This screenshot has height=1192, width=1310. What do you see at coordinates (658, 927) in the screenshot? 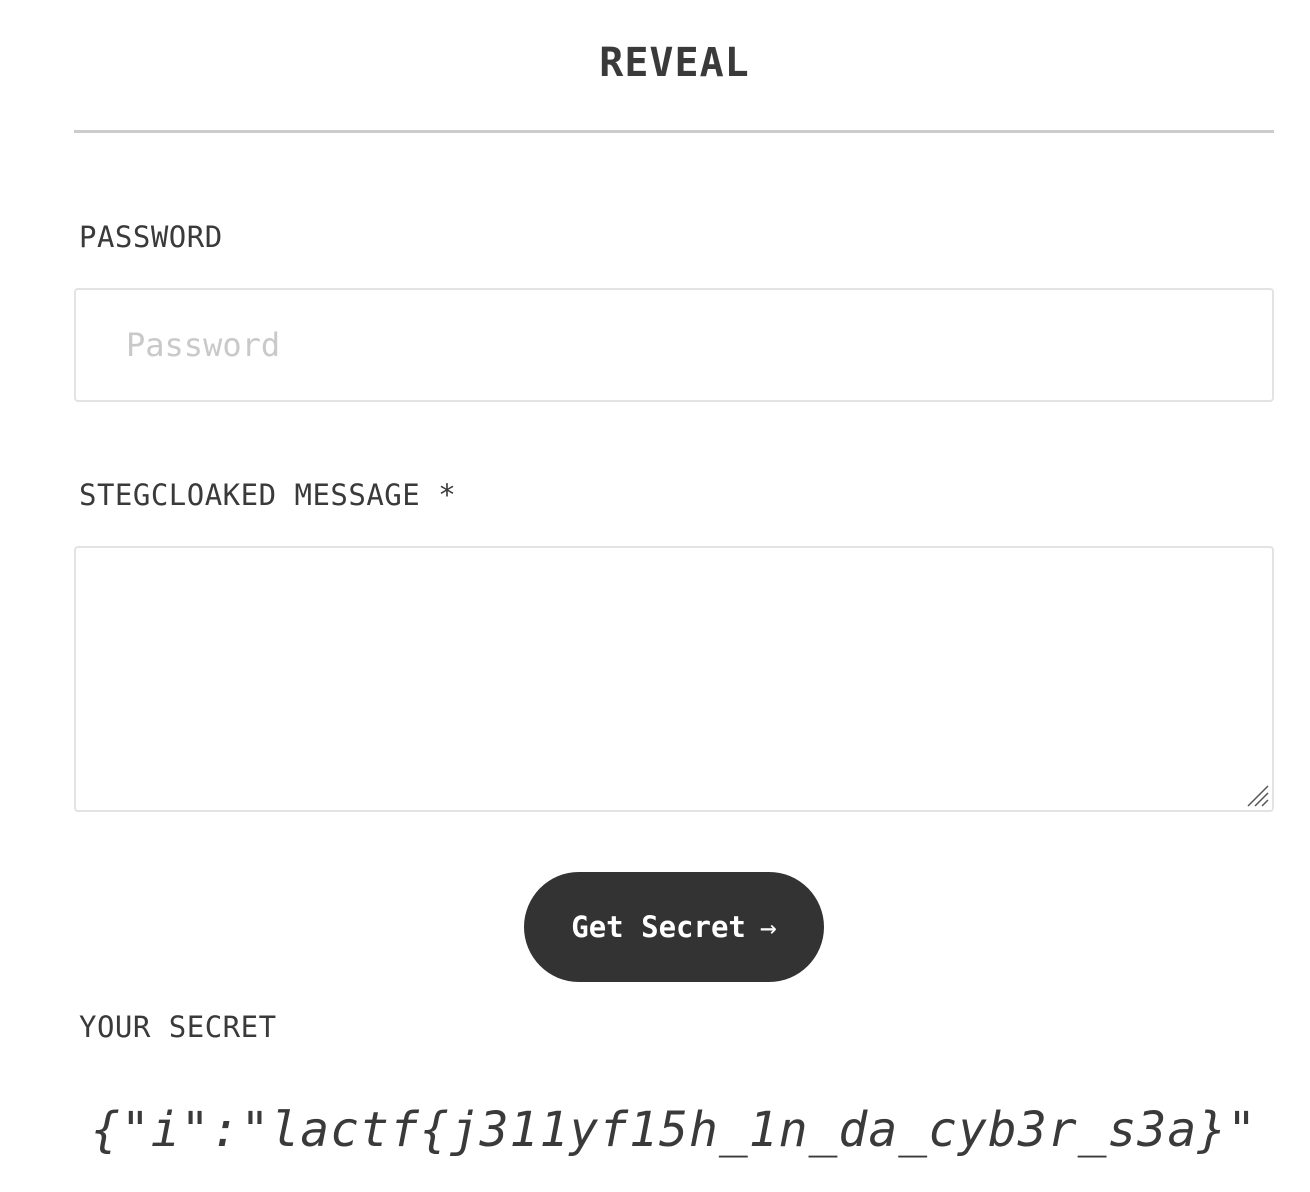
I see `get-secret-button-label: Get Secret` at bounding box center [658, 927].